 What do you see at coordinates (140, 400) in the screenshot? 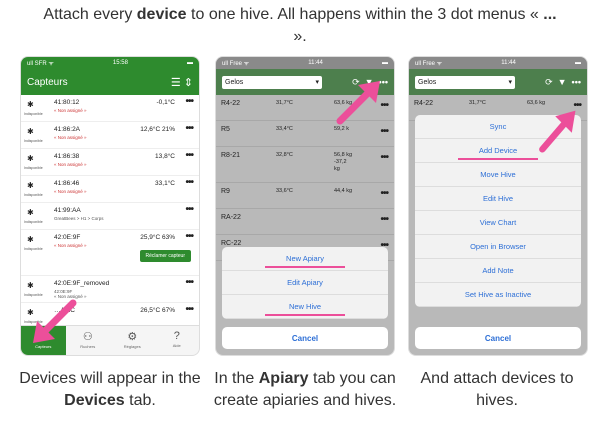
I see `caption-text-end: tab.` at bounding box center [140, 400].